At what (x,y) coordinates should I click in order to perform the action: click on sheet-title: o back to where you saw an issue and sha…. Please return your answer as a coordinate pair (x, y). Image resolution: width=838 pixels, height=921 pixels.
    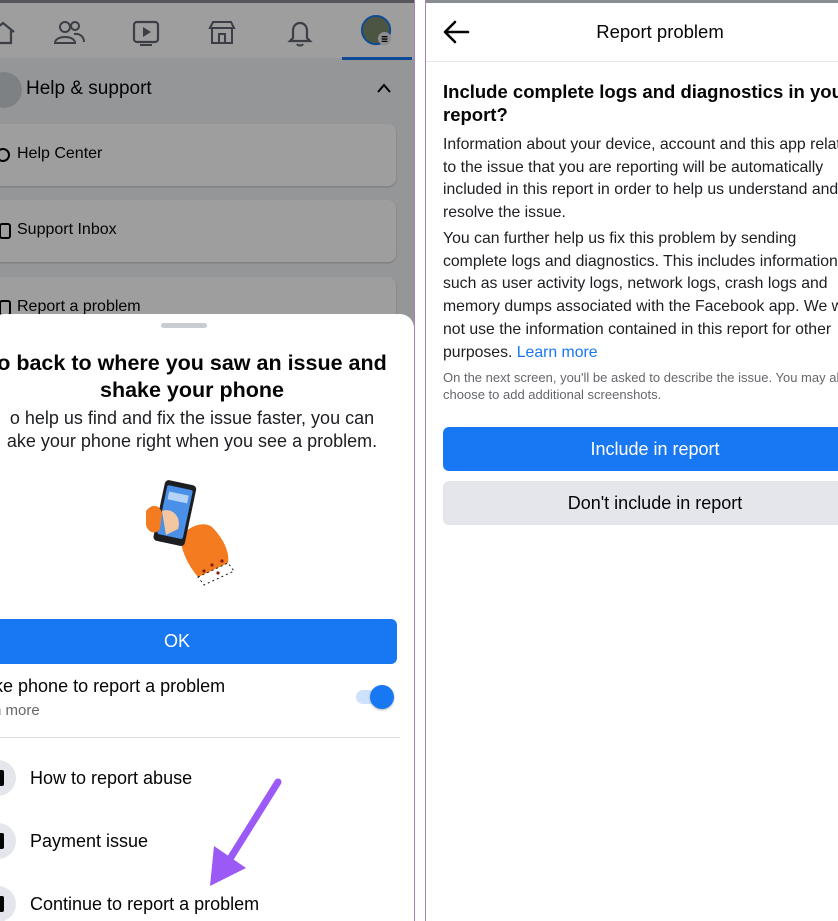
    Looking at the image, I should click on (197, 377).